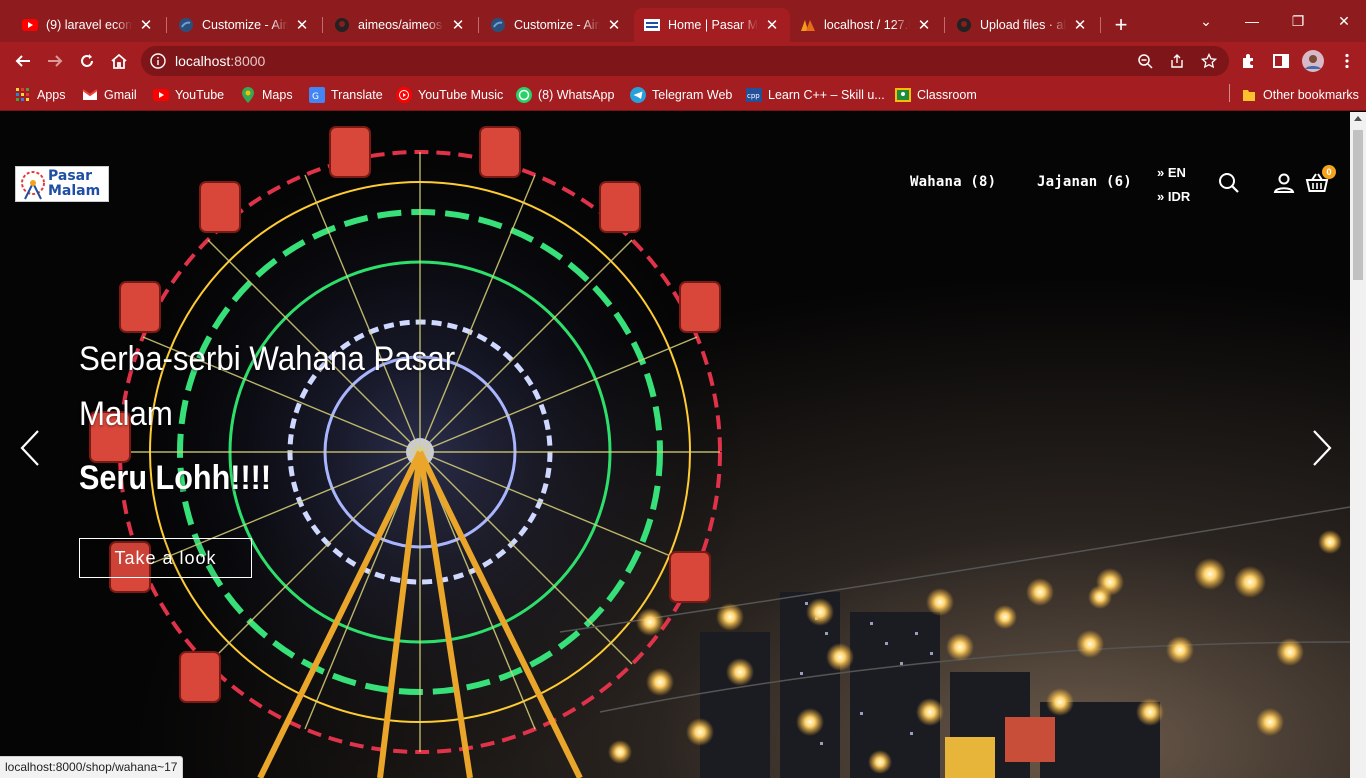  What do you see at coordinates (808, 25) in the screenshot?
I see `phpmyadmin-icon` at bounding box center [808, 25].